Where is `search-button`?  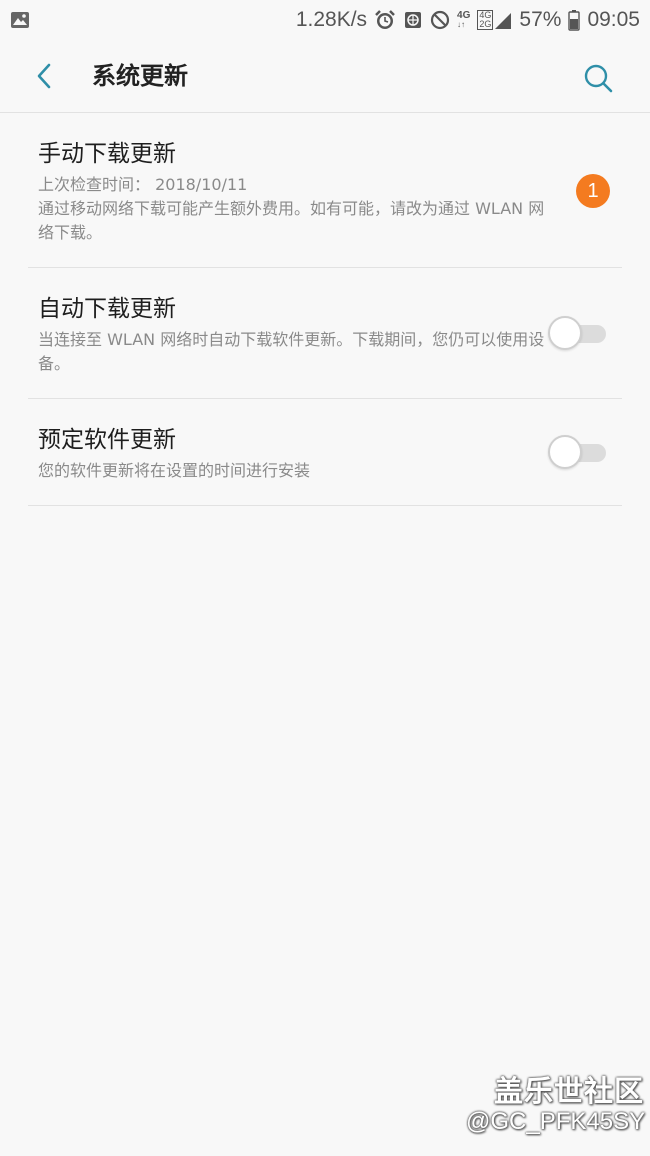
search-button is located at coordinates (598, 78).